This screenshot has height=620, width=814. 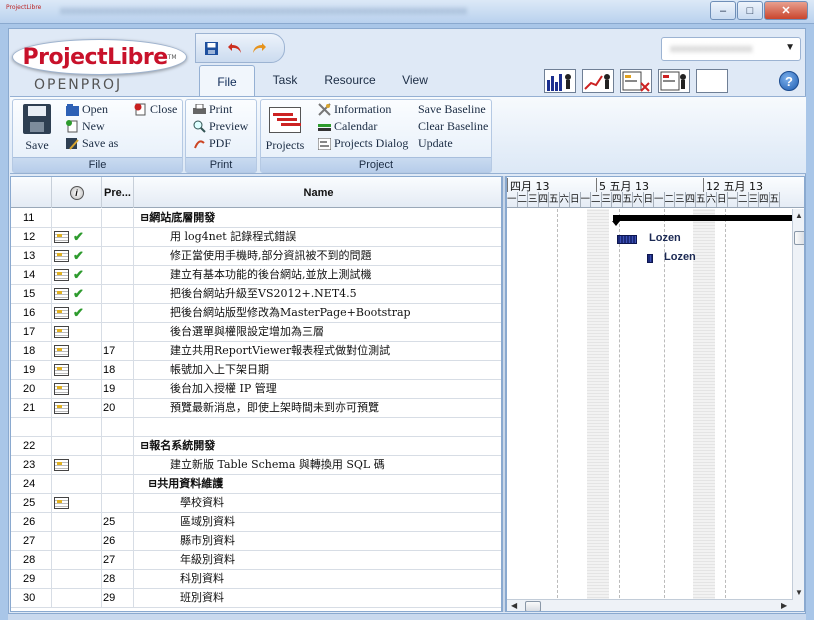 What do you see at coordinates (212, 109) in the screenshot?
I see `print-button: Print` at bounding box center [212, 109].